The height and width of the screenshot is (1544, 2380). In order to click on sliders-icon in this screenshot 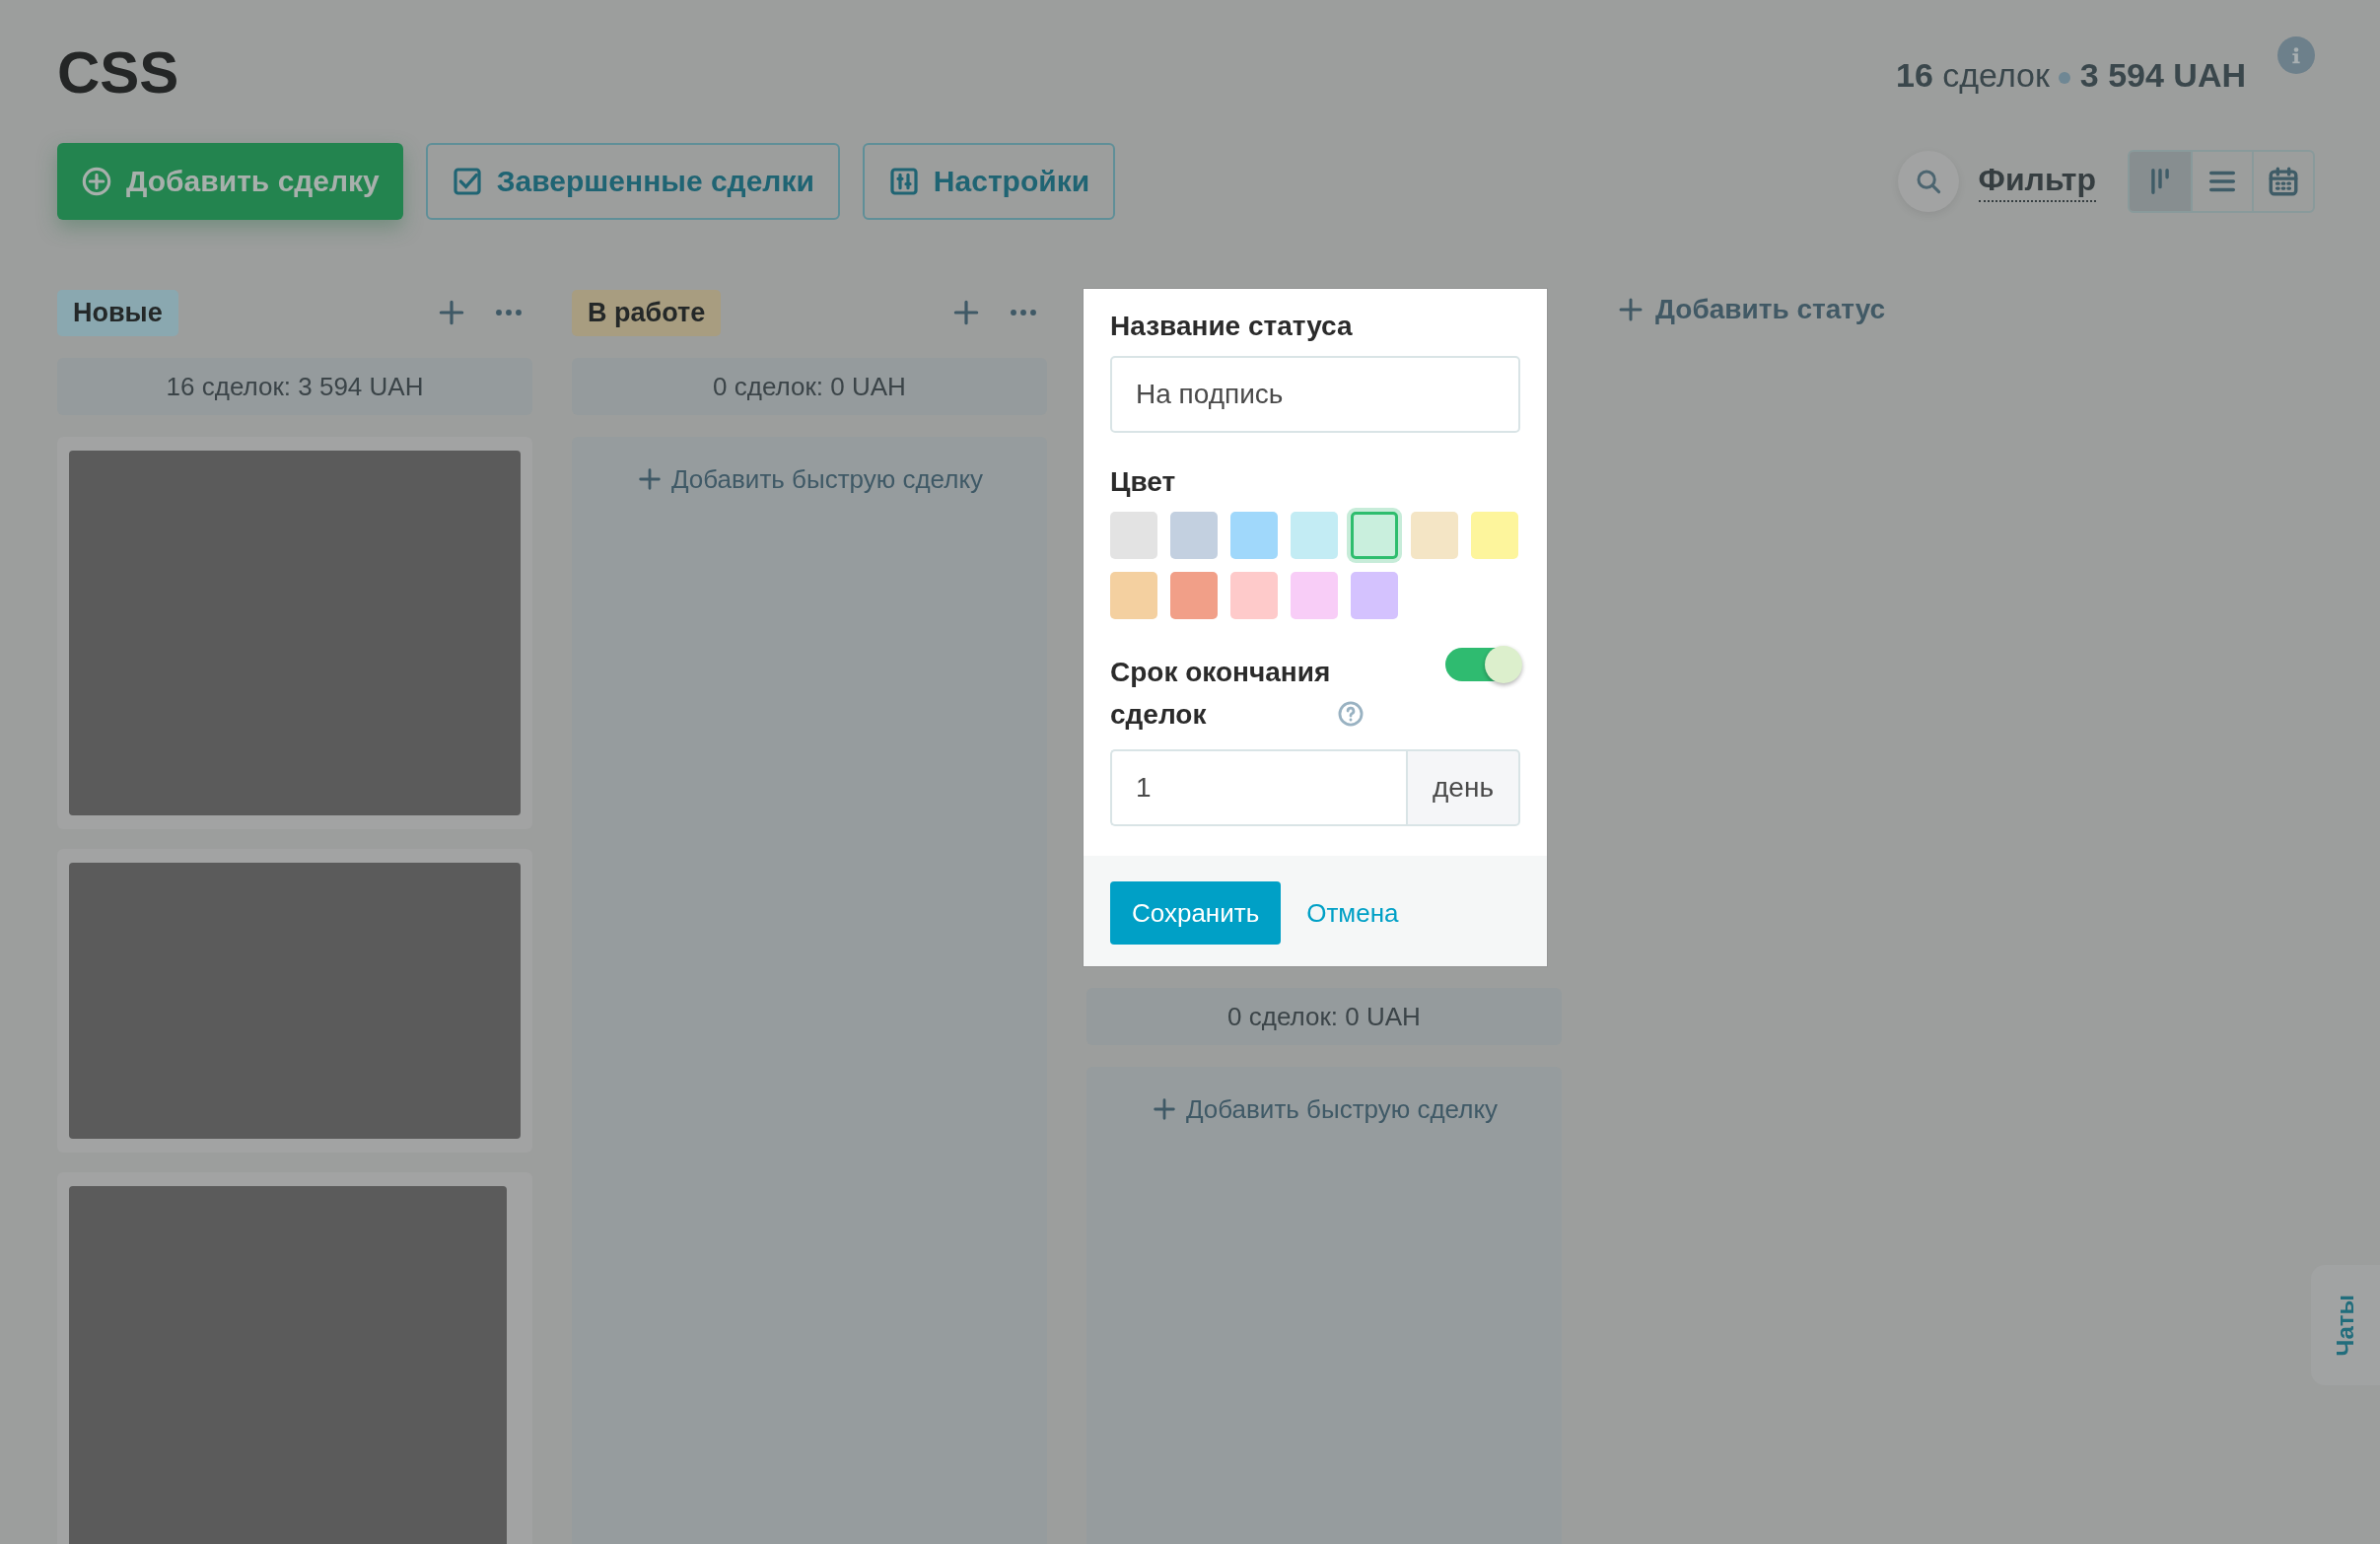, I will do `click(903, 181)`.